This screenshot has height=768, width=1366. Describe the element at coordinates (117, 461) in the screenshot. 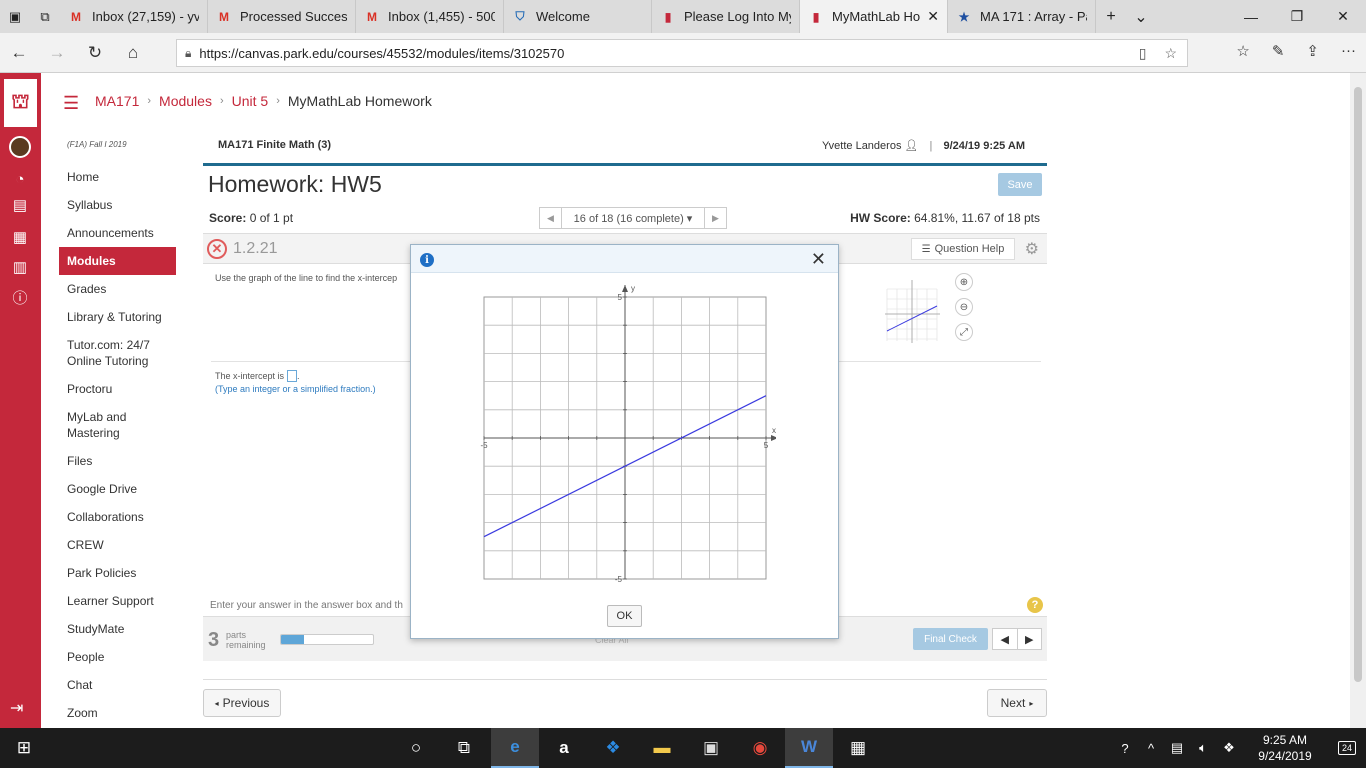

I see `course-nav-item-files: Files` at that location.